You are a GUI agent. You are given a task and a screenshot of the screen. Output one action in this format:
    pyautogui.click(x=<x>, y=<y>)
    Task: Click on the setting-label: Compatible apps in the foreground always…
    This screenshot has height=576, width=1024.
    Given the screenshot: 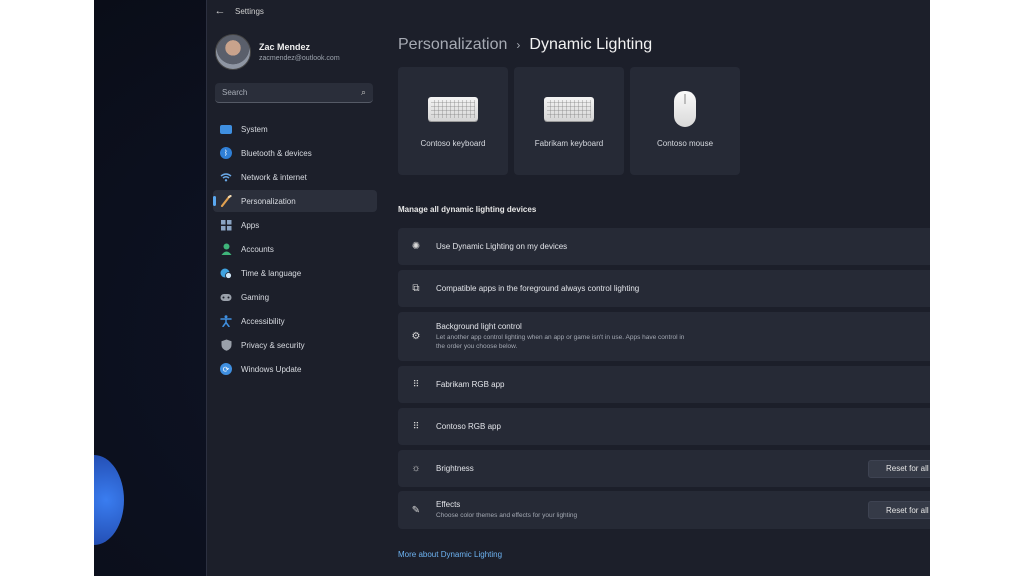 What is the action you would take?
    pyautogui.click(x=538, y=288)
    